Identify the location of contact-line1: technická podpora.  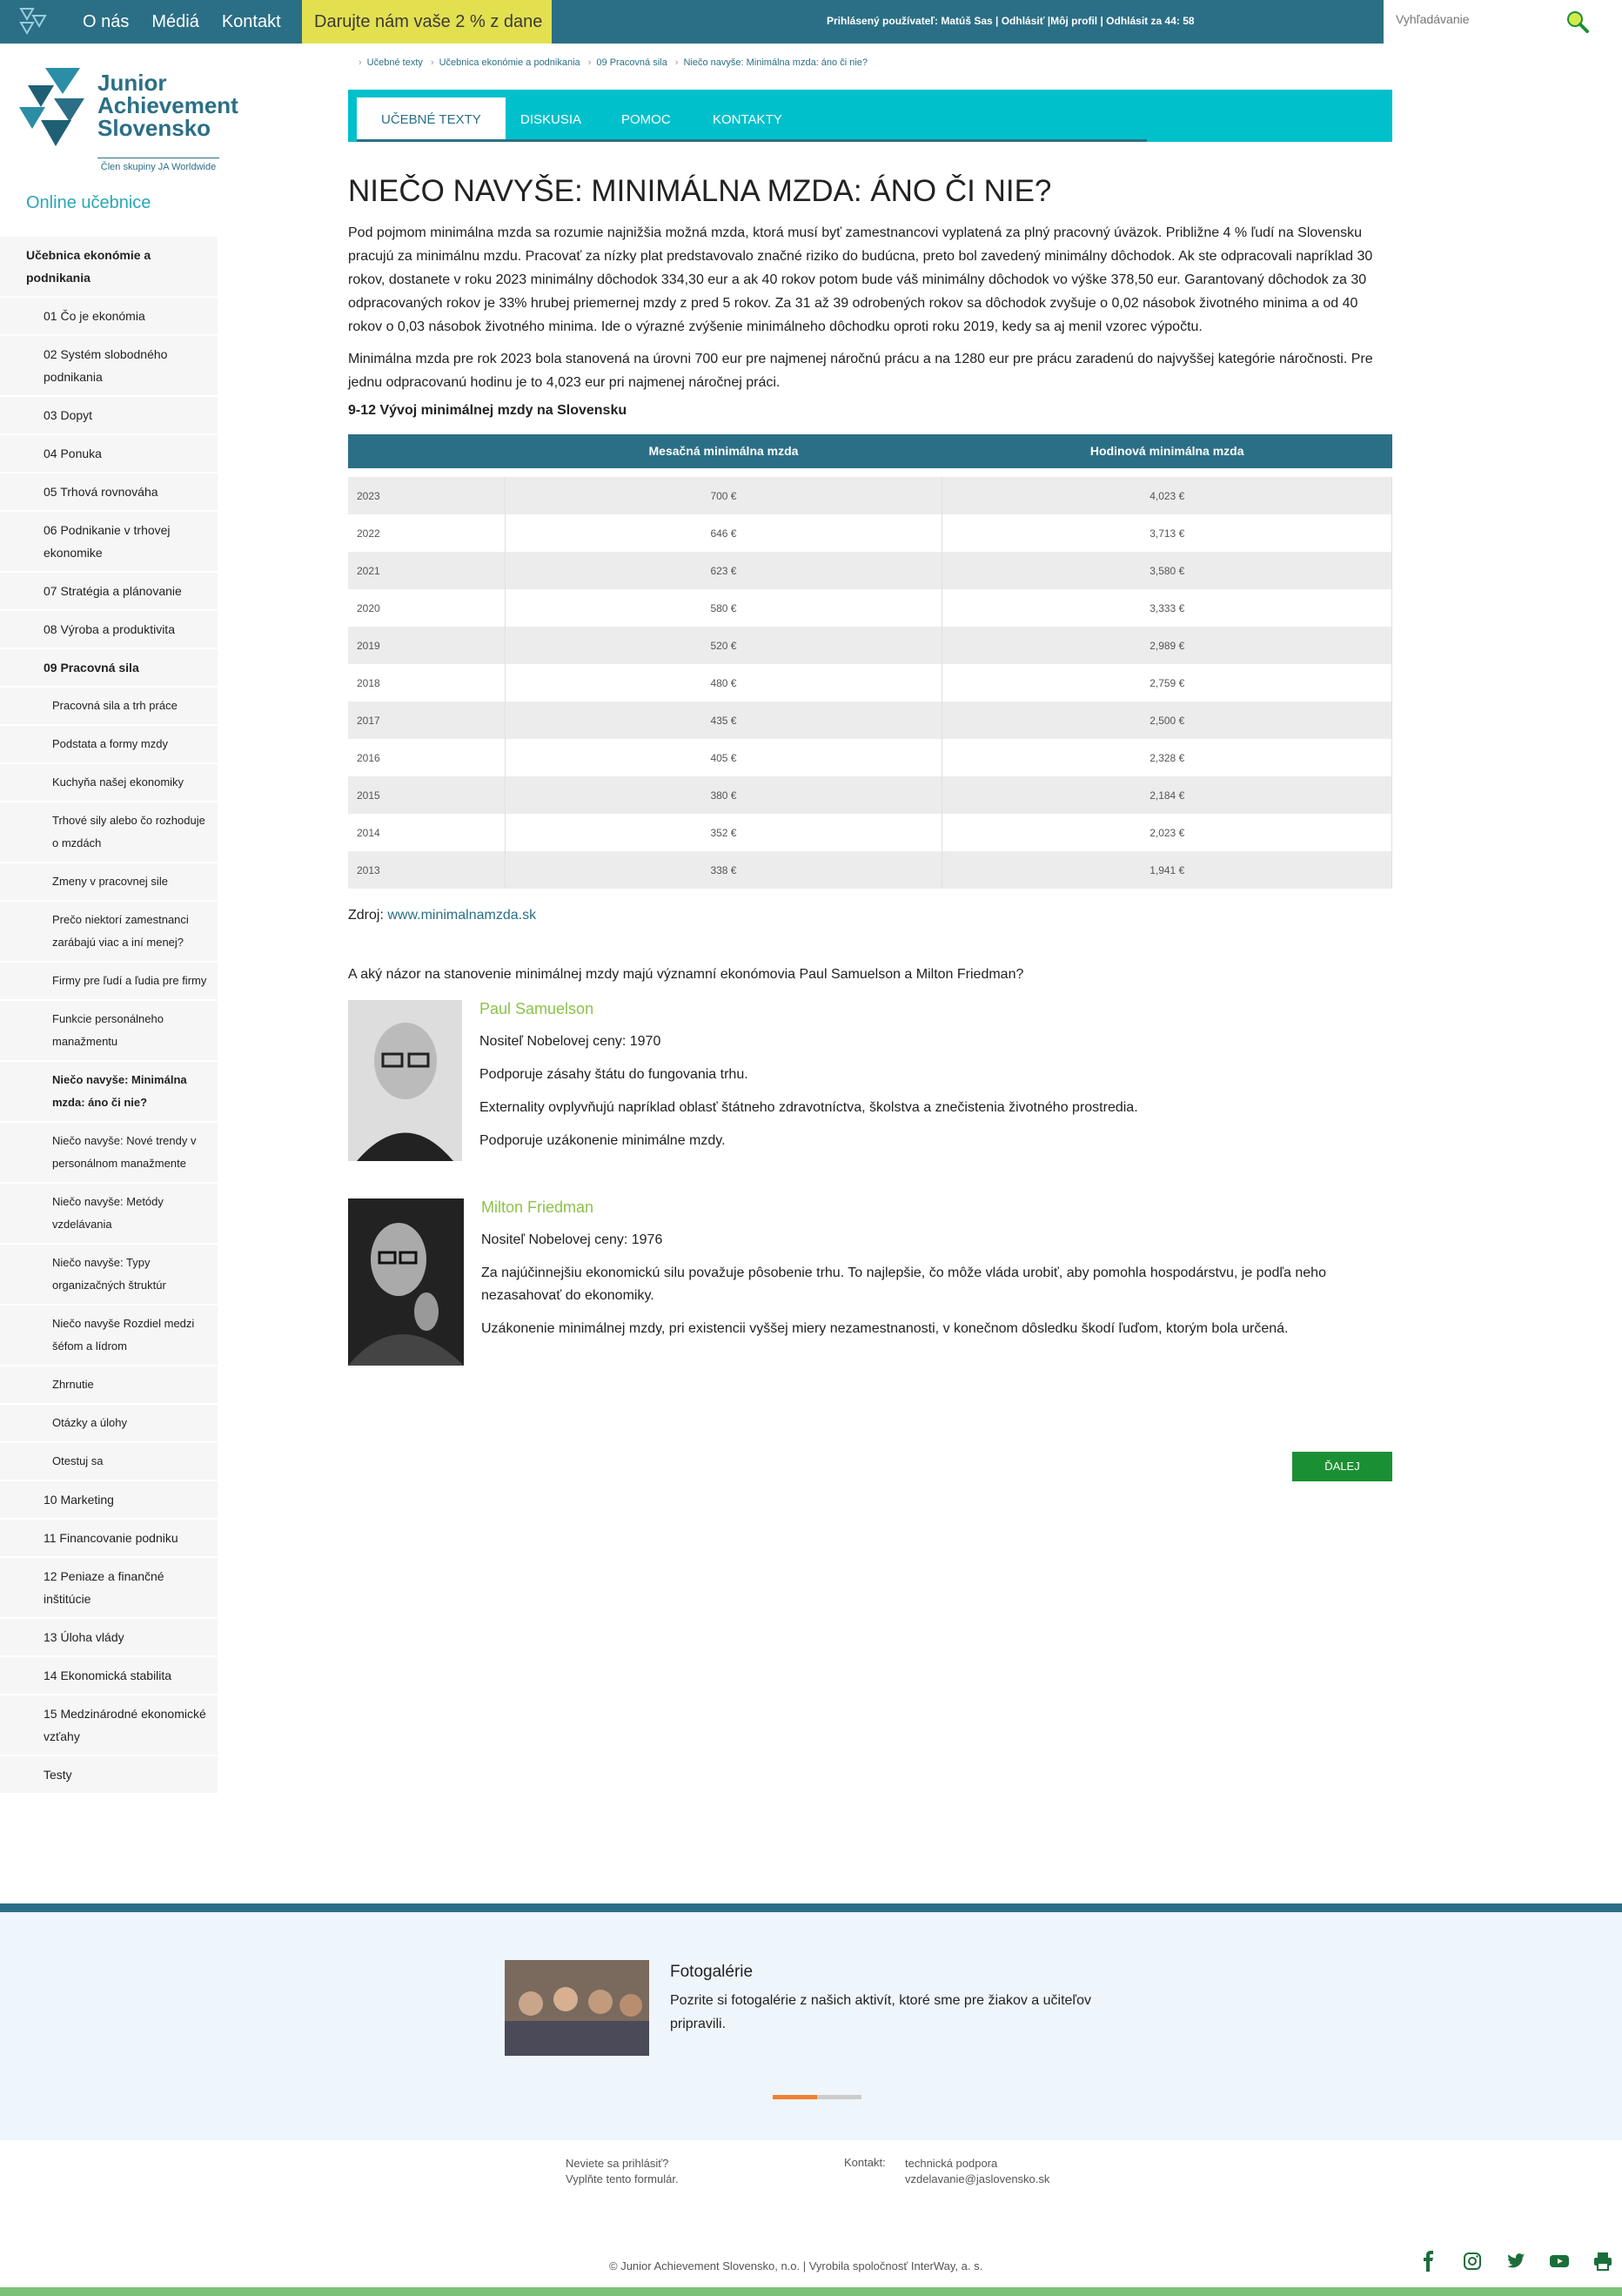
(951, 2163).